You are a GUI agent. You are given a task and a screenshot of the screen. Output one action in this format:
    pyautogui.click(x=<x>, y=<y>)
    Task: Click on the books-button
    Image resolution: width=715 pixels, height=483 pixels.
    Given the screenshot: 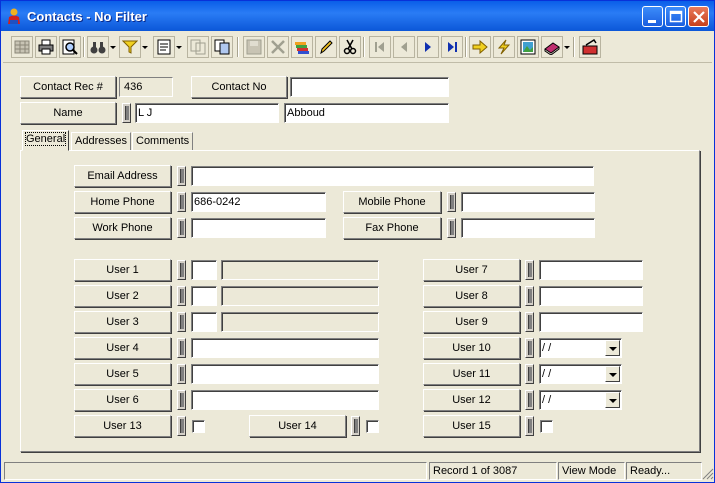 What is the action you would take?
    pyautogui.click(x=552, y=47)
    